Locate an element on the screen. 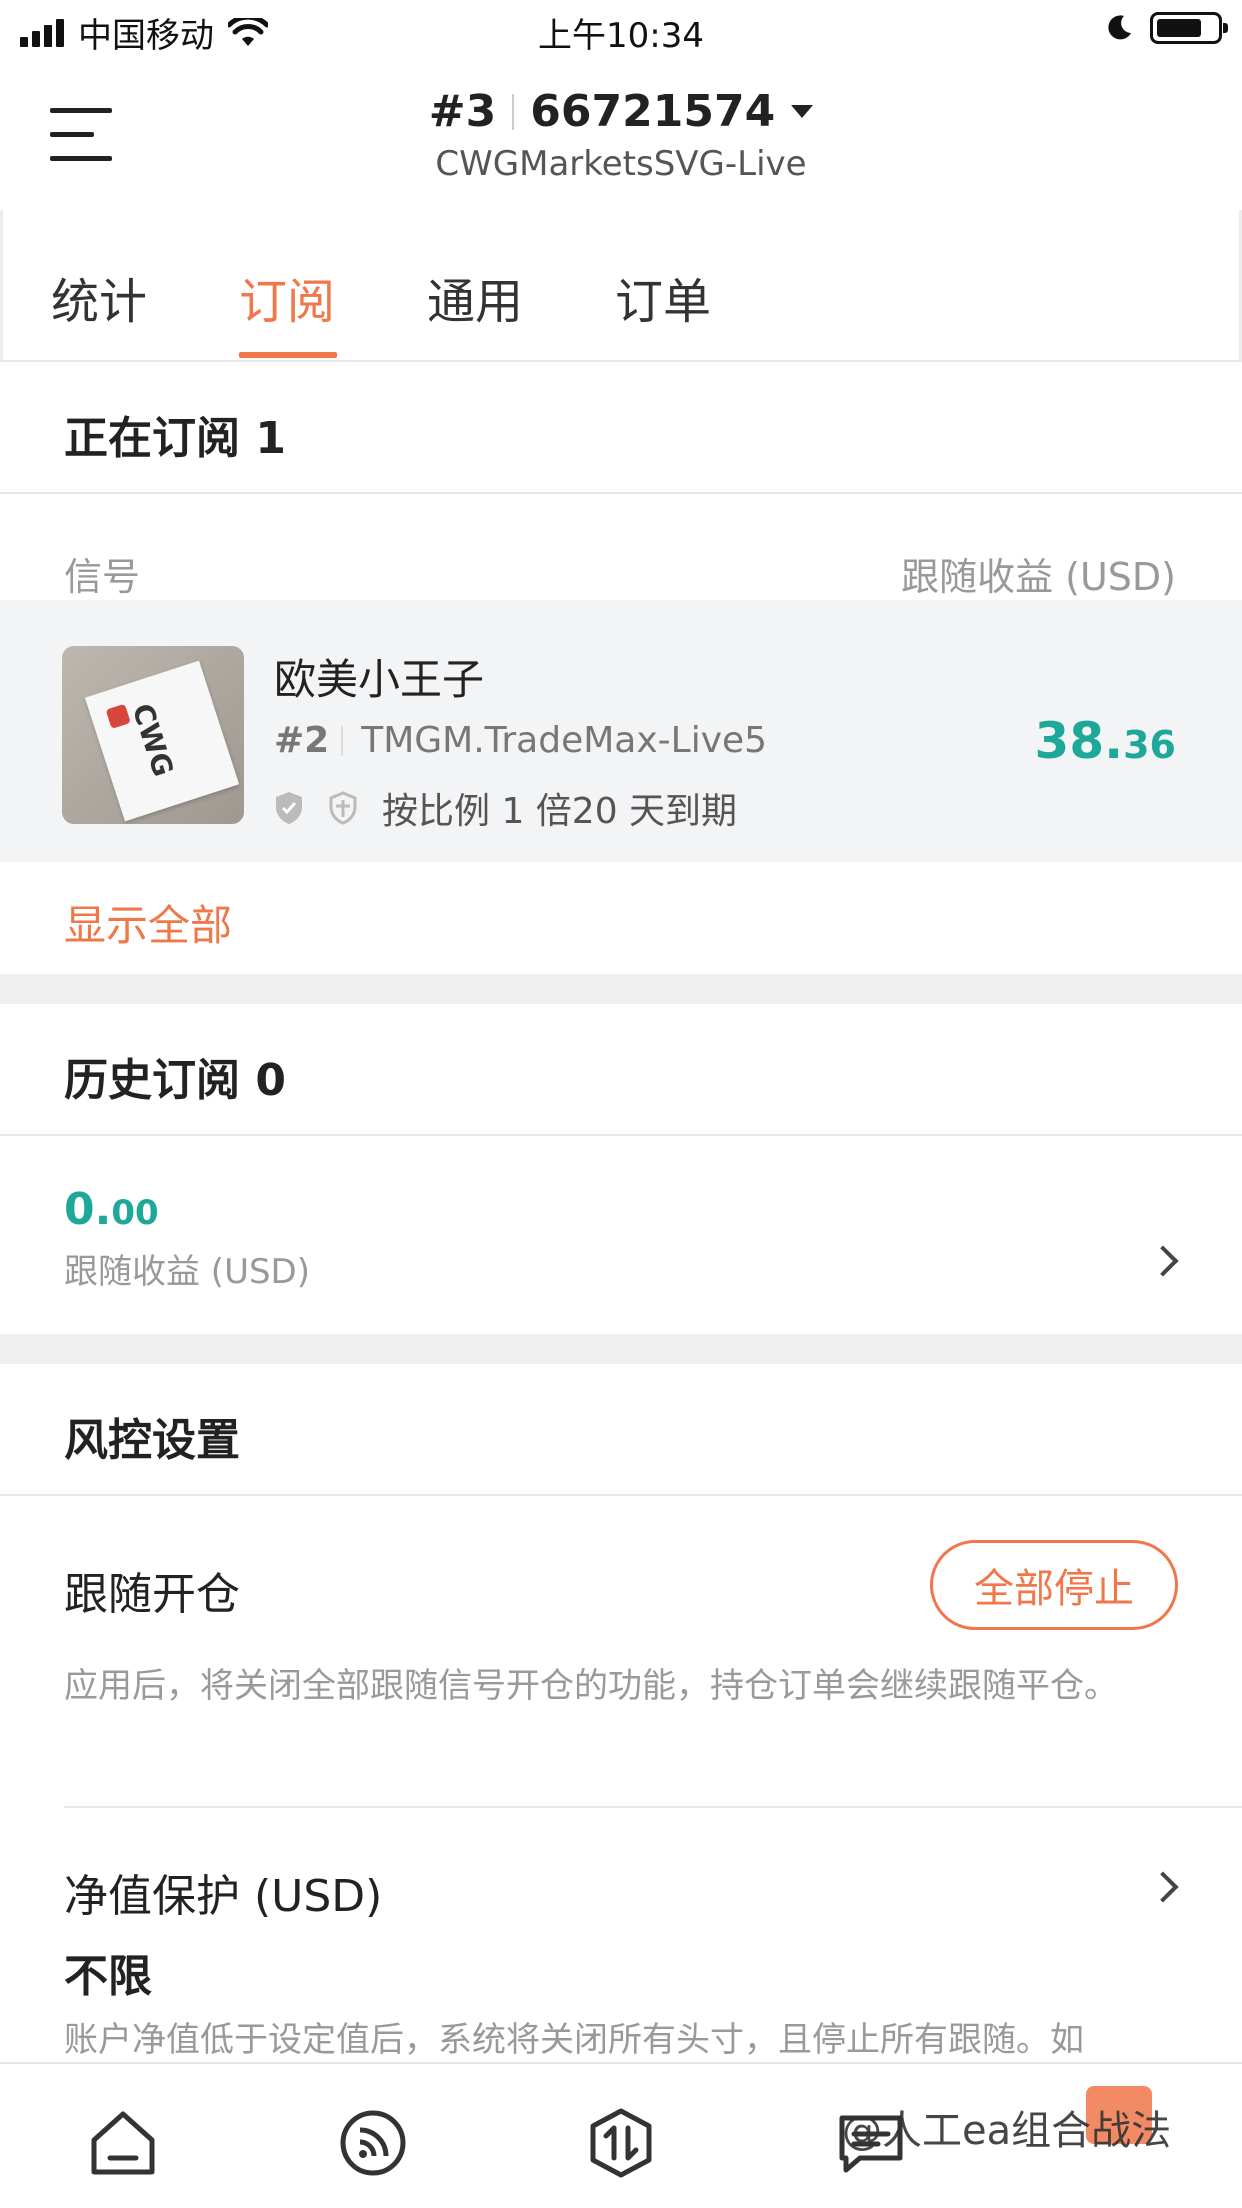 The height and width of the screenshot is (2208, 1242). history-profit: 0.00 is located at coordinates (111, 1209).